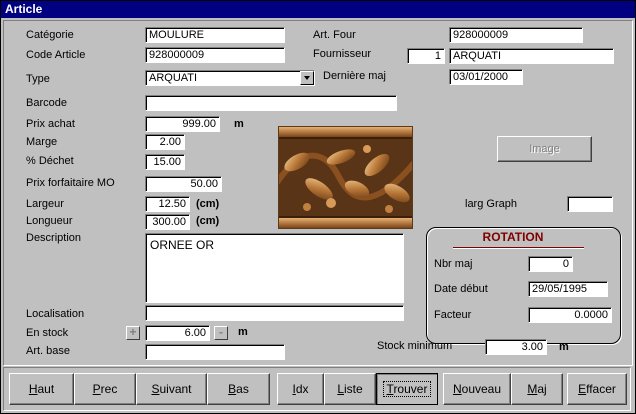  I want to click on dechet-label: % Déchet, so click(50, 161).